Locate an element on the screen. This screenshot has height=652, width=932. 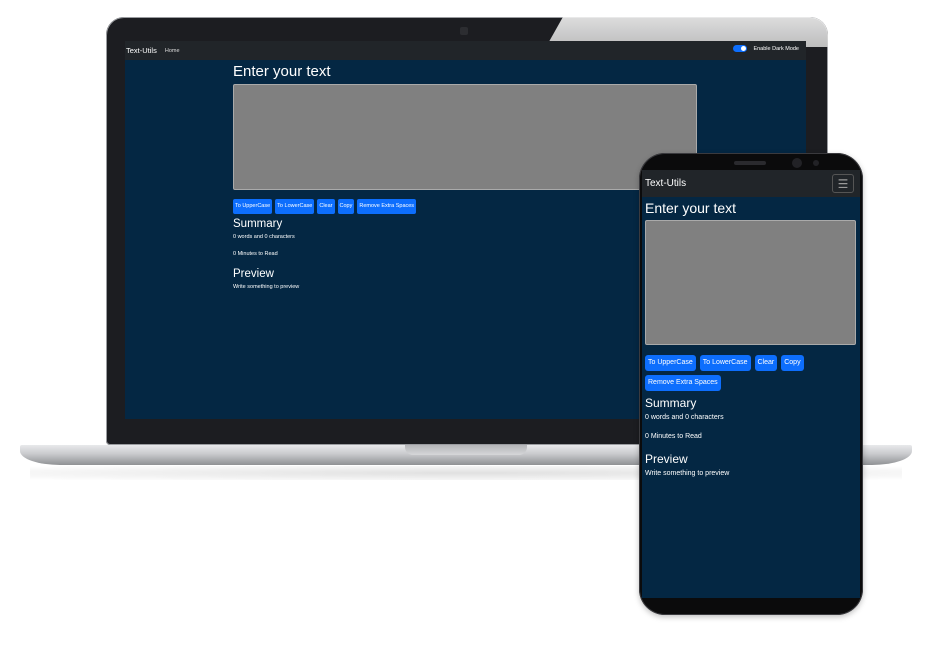
remove-spaces-button: Remove Extra Spaces is located at coordinates (387, 206).